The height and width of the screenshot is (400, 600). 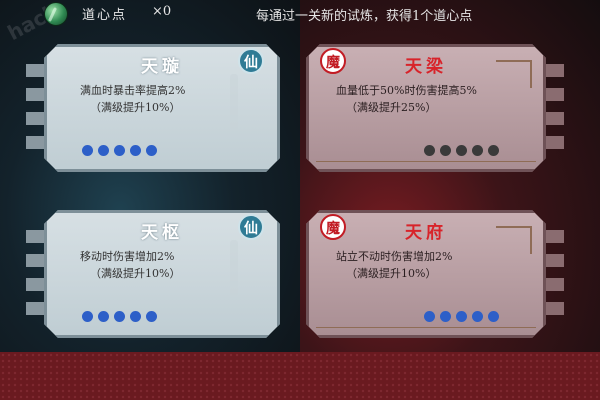 What do you see at coordinates (56, 14) in the screenshot?
I see `jade-point-icon` at bounding box center [56, 14].